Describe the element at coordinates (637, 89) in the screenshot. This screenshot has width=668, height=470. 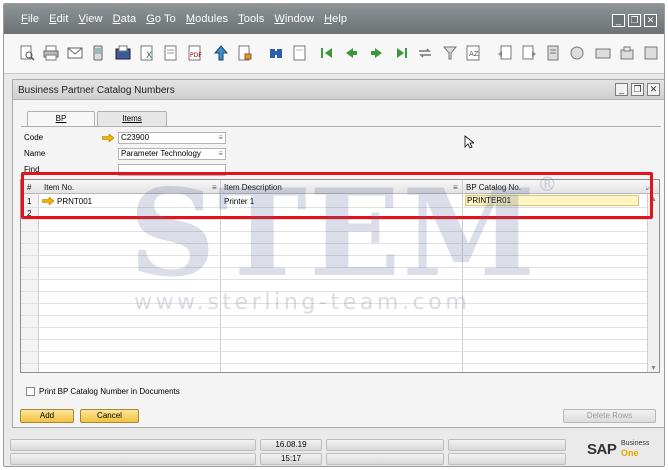
I see `window-restore-button: ❐` at that location.